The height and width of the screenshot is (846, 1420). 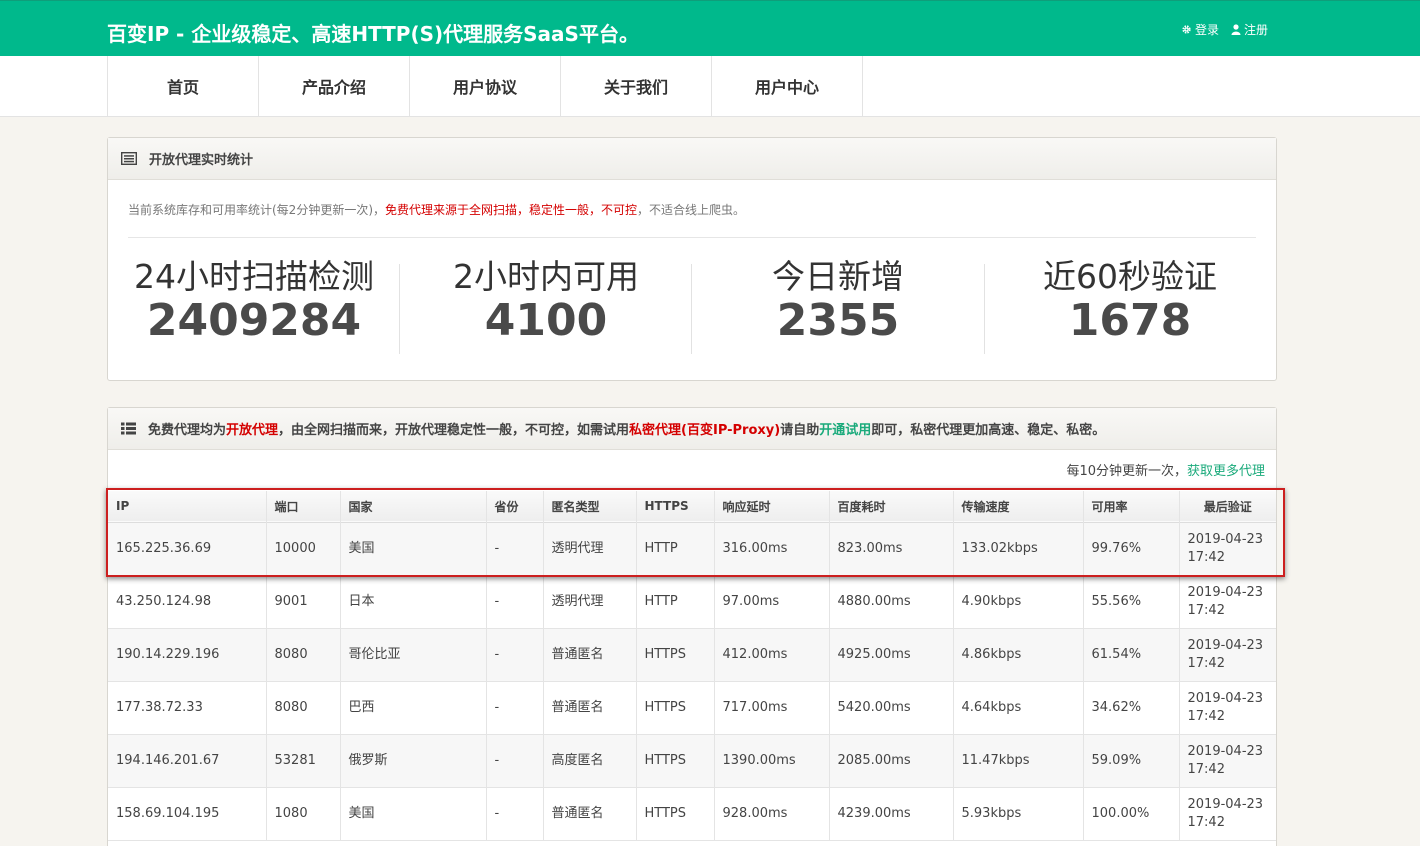 What do you see at coordinates (1130, 300) in the screenshot?
I see `stat-verified-60s: 近60秒验证 1678` at bounding box center [1130, 300].